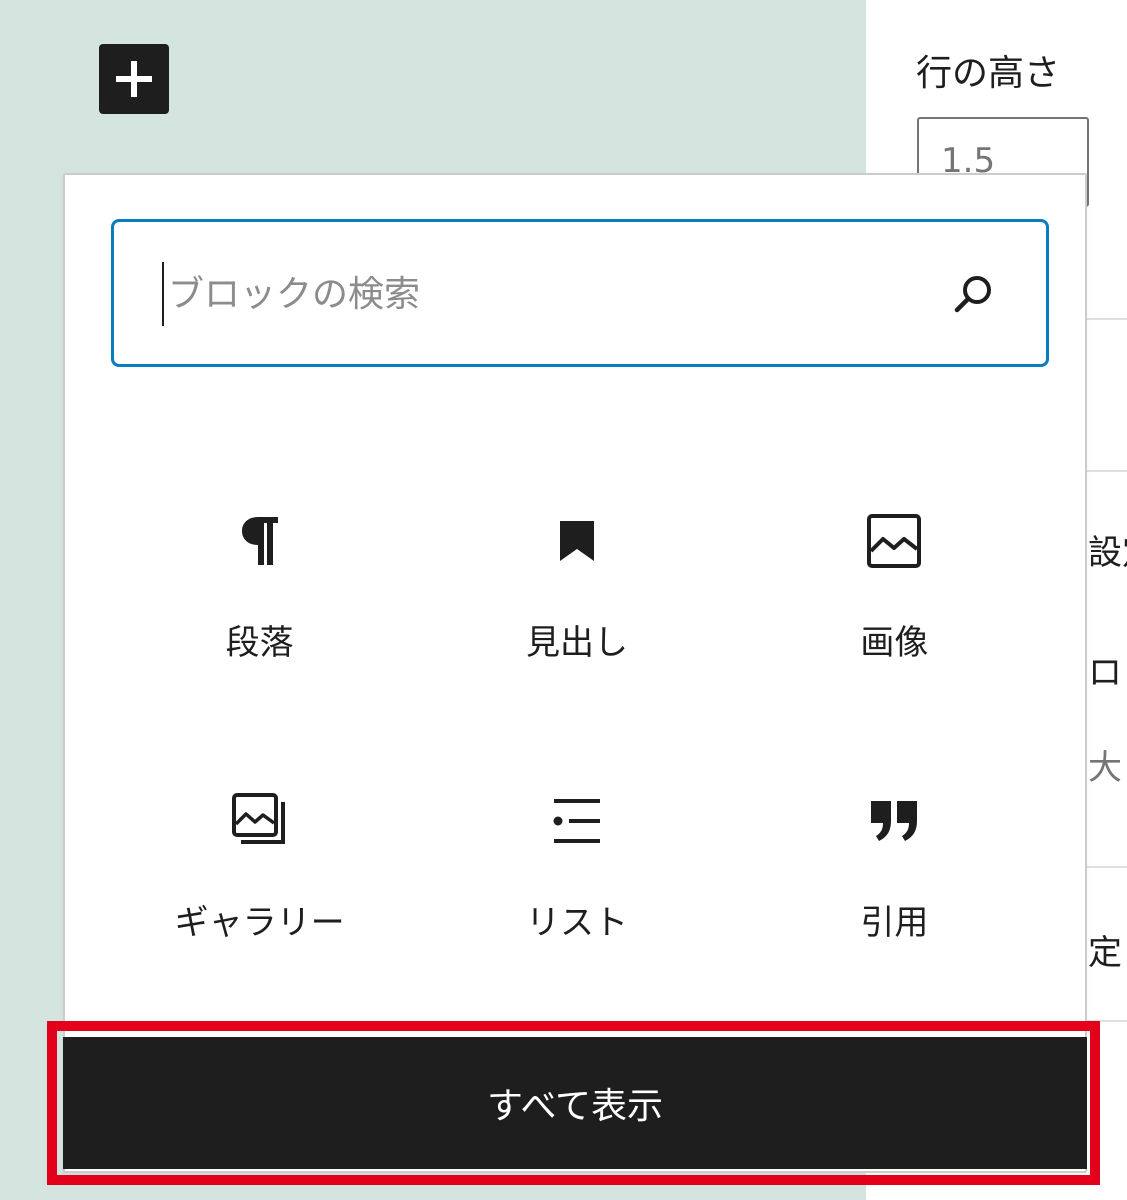 Image resolution: width=1127 pixels, height=1200 pixels. I want to click on quote-icon, so click(894, 821).